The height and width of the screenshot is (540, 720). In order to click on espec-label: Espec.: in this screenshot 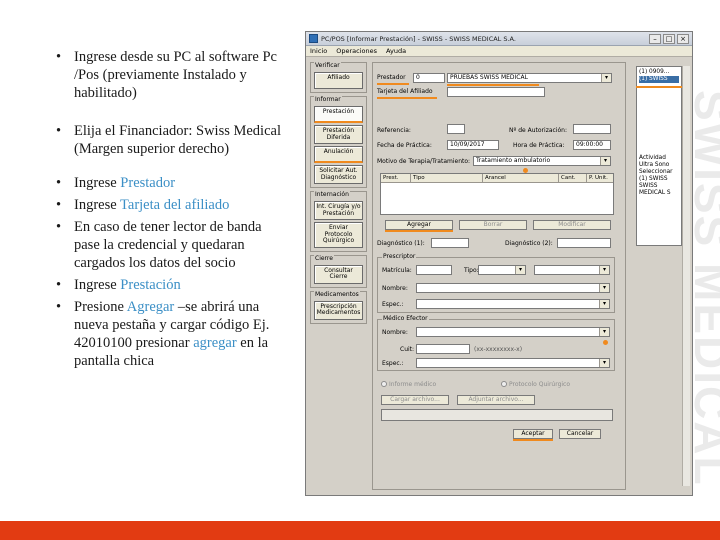, I will do `click(393, 304)`.